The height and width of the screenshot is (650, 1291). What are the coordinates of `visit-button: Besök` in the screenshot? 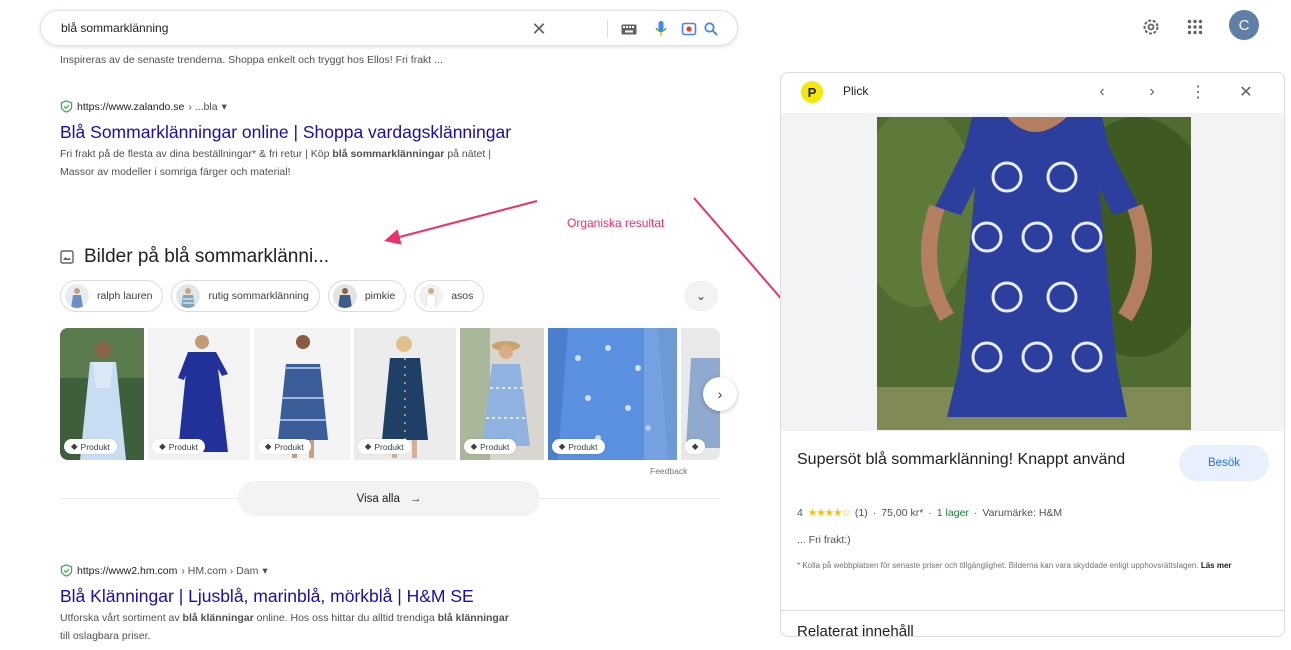 It's located at (1224, 463).